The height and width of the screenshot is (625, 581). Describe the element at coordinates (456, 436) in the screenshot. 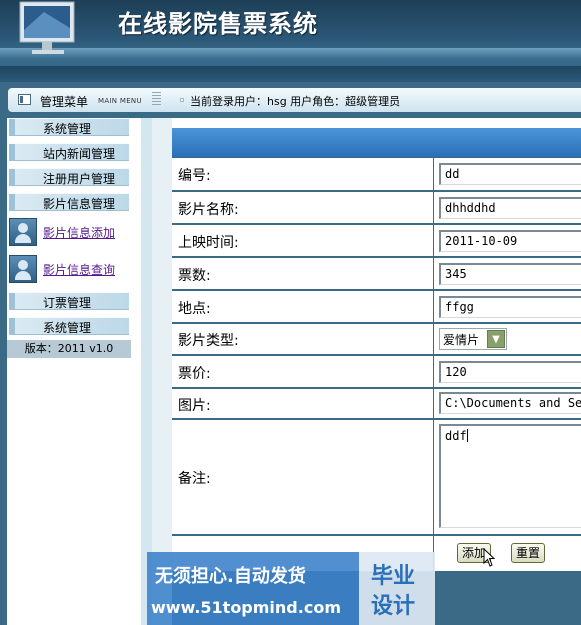

I see `remark-text: ddf` at that location.